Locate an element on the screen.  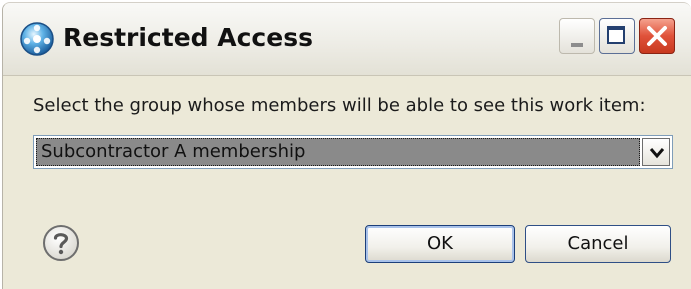
close-icon is located at coordinates (657, 36).